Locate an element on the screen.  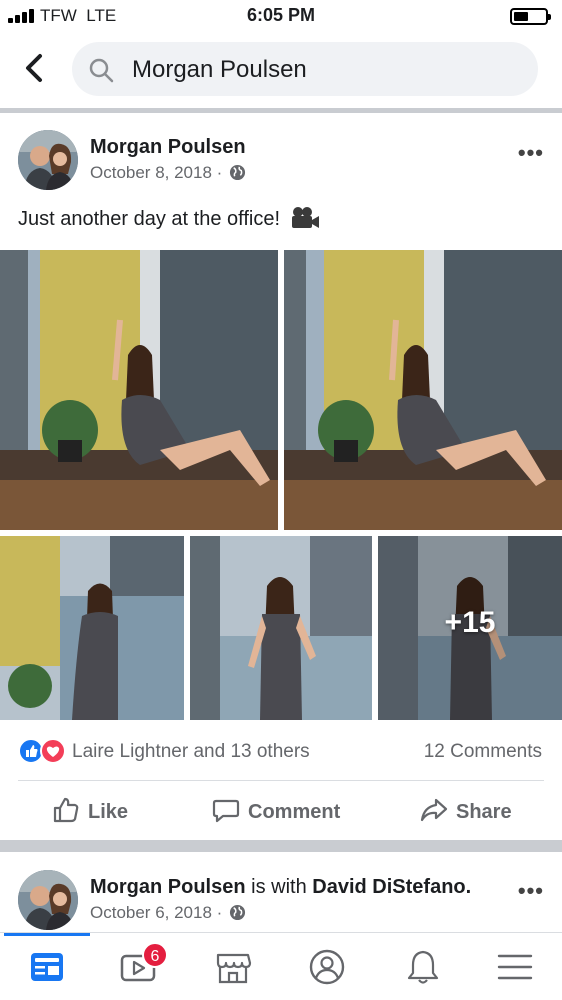
menu-tab is located at coordinates (515, 967).